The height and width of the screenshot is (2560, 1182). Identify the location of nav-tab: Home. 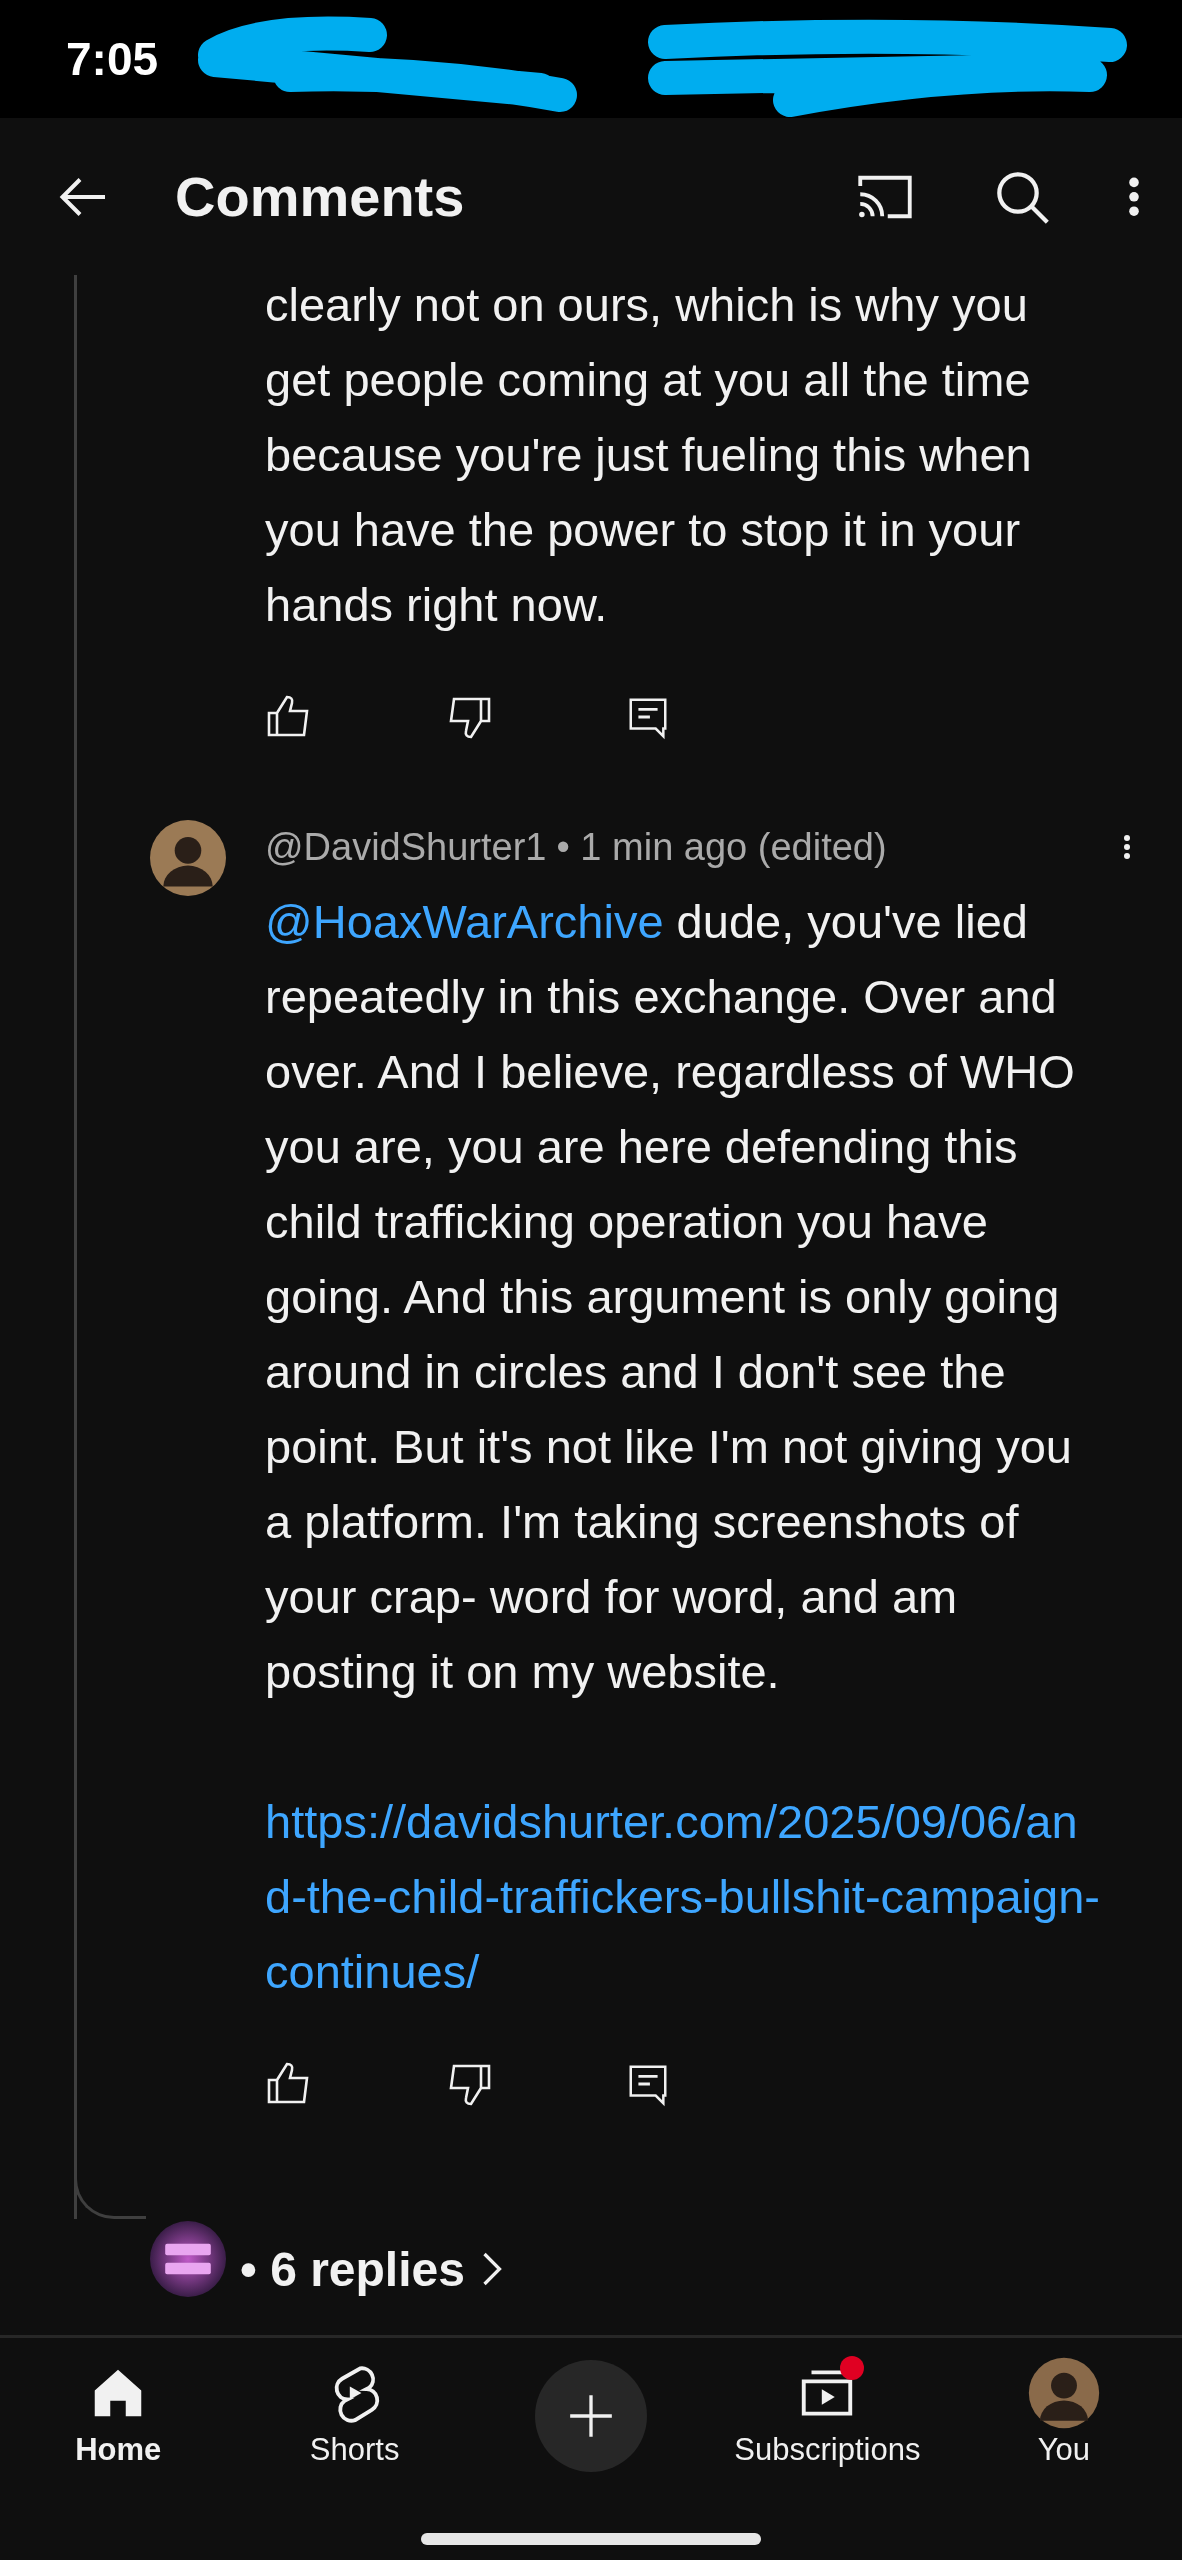
(118, 2416).